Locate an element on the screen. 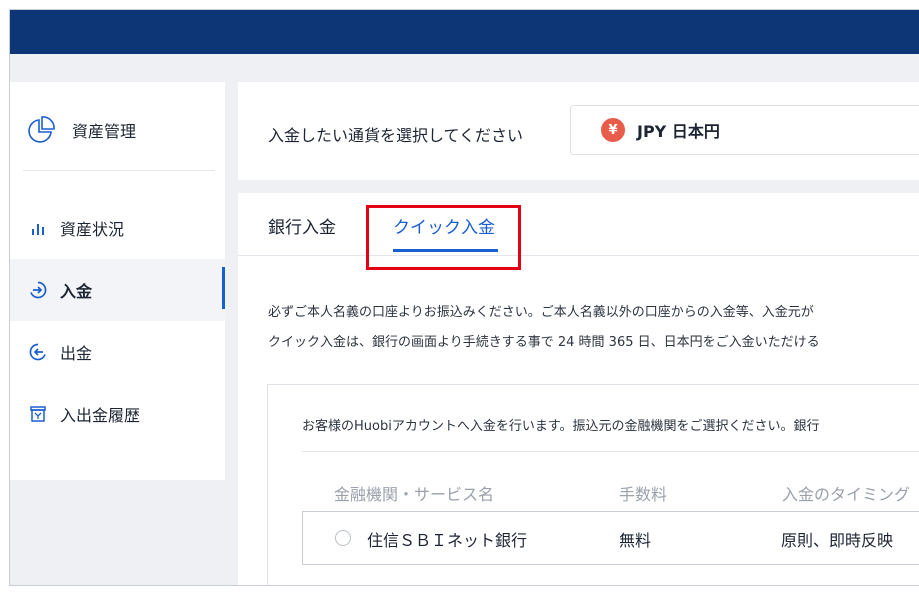 The height and width of the screenshot is (597, 919). active-indicator is located at coordinates (223, 288).